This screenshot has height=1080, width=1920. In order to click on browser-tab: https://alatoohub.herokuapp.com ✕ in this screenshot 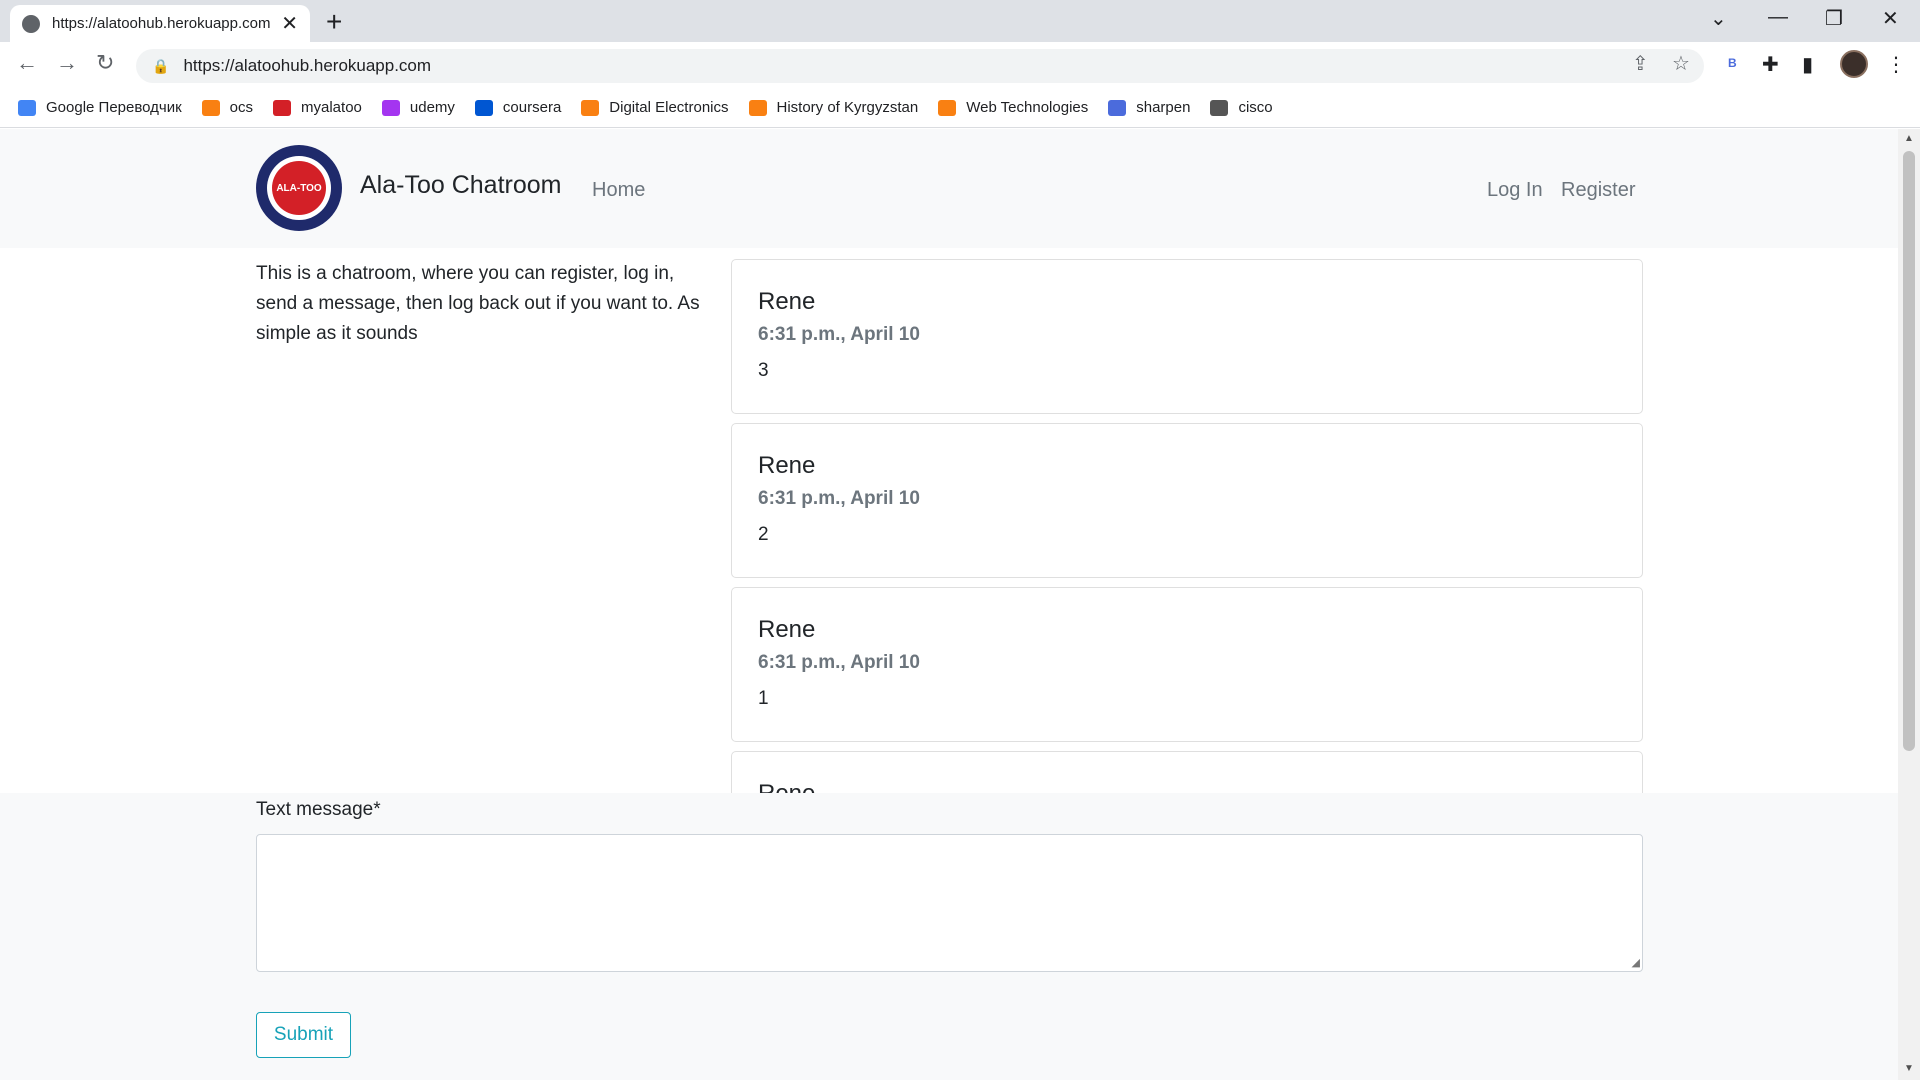, I will do `click(160, 23)`.